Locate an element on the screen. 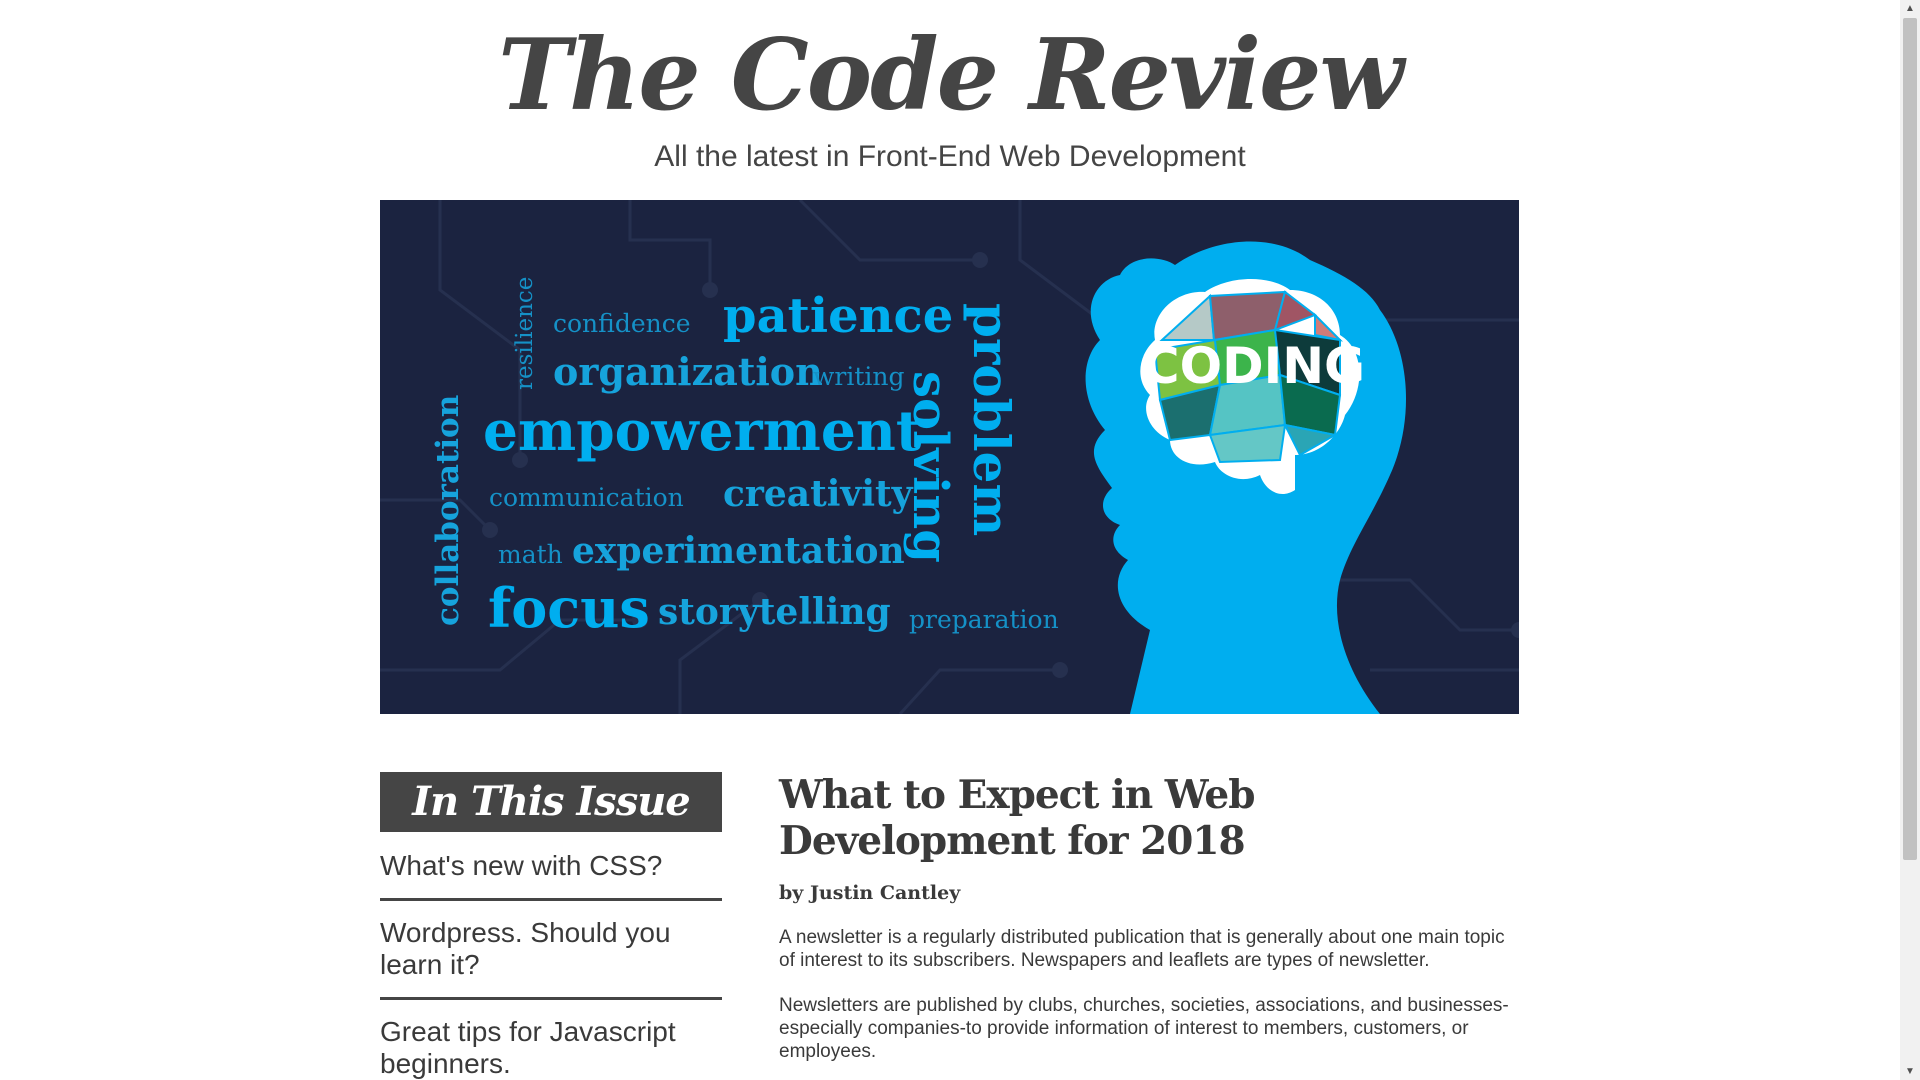  word-solving: solving is located at coordinates (930, 467).